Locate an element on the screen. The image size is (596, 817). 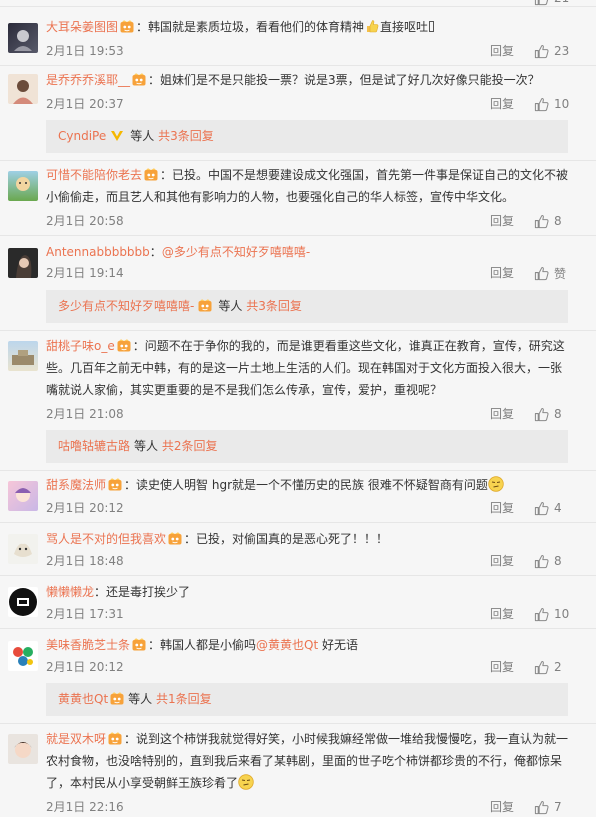
comment-text: 大耳朵姜图图 ：韩国就是素质垃圾，看看他们的体育精神 直接呕吐 is located at coordinates (308, 27).